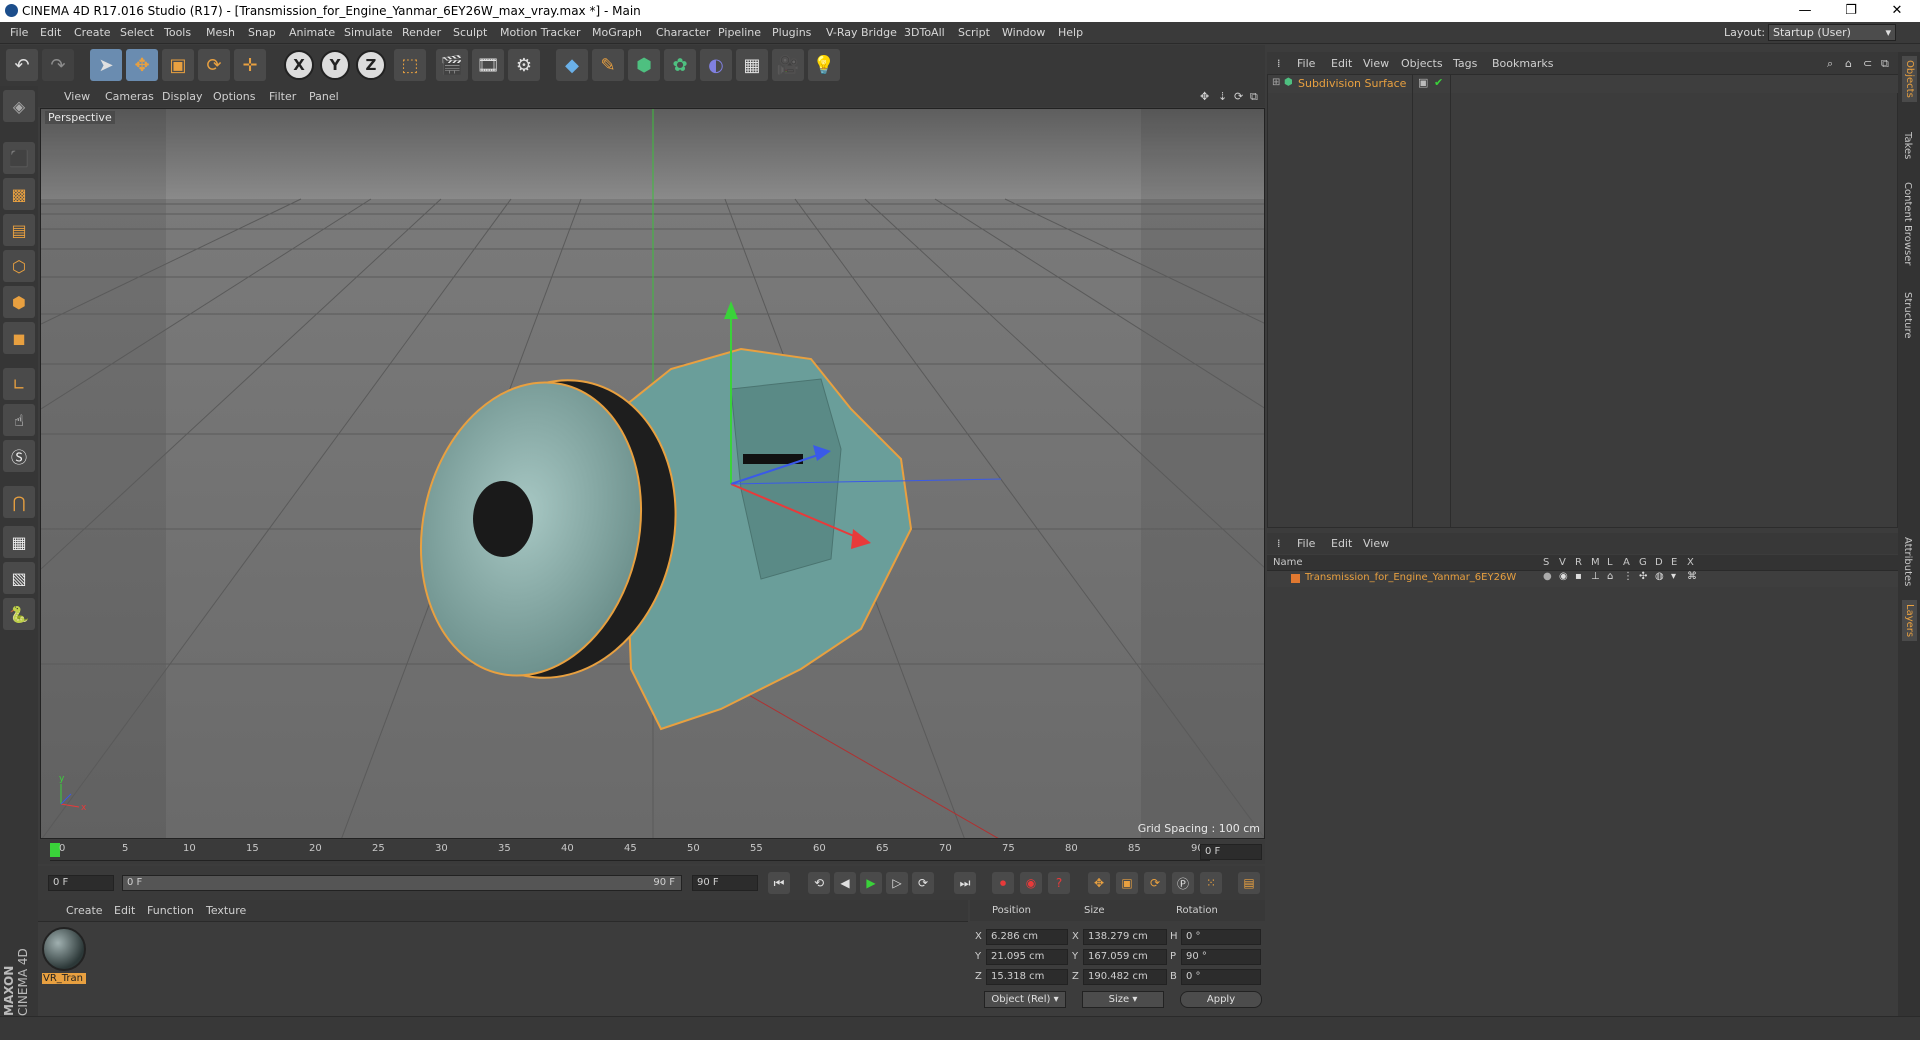 Image resolution: width=1920 pixels, height=1040 pixels. Describe the element at coordinates (64, 978) in the screenshot. I see `material-name: VR_Tran` at that location.